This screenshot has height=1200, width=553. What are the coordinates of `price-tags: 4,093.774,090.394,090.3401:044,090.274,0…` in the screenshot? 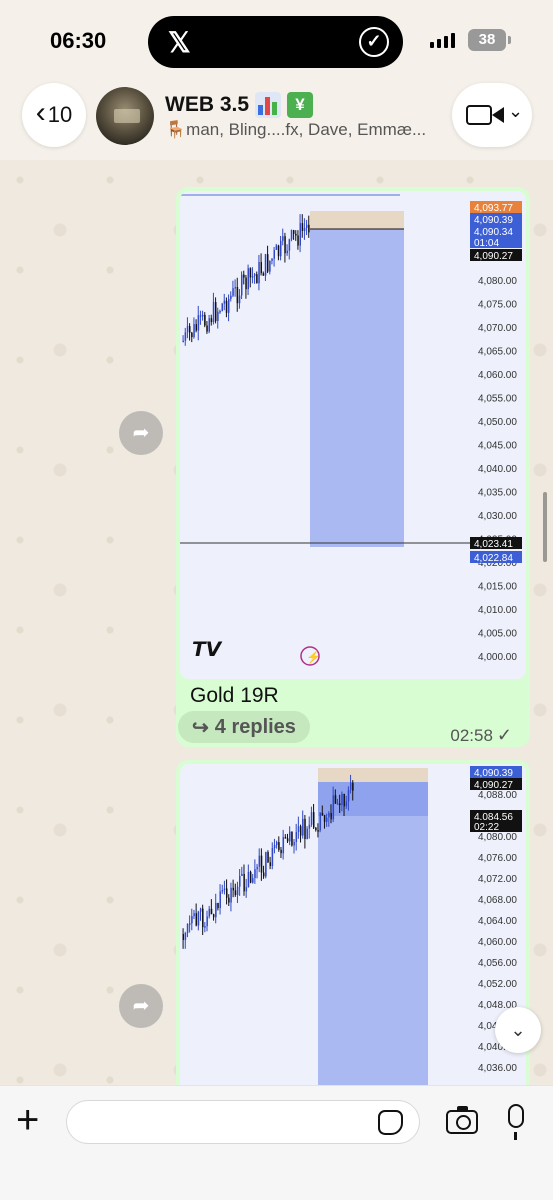 It's located at (496, 382).